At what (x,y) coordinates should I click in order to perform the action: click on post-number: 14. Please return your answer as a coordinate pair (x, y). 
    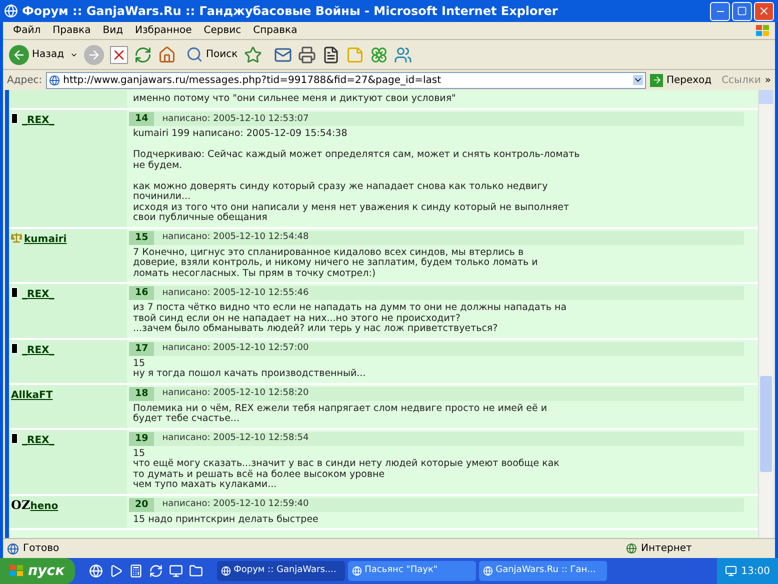
    Looking at the image, I should click on (141, 119).